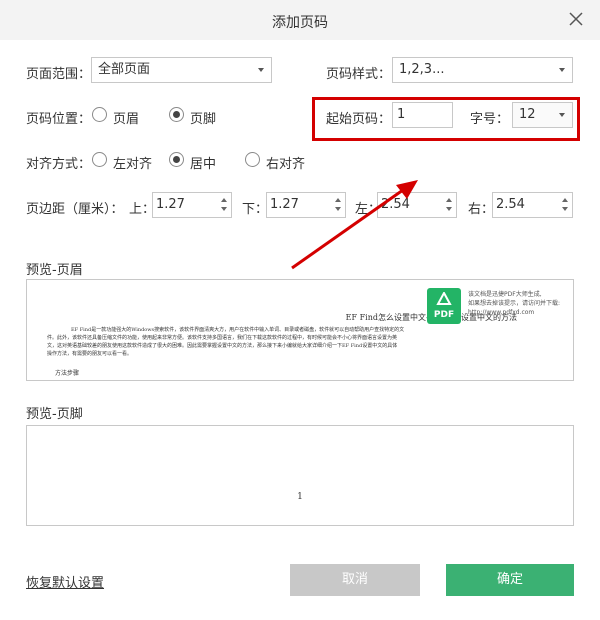 The height and width of the screenshot is (620, 600). Describe the element at coordinates (203, 164) in the screenshot. I see `align-center-label: 居中` at that location.